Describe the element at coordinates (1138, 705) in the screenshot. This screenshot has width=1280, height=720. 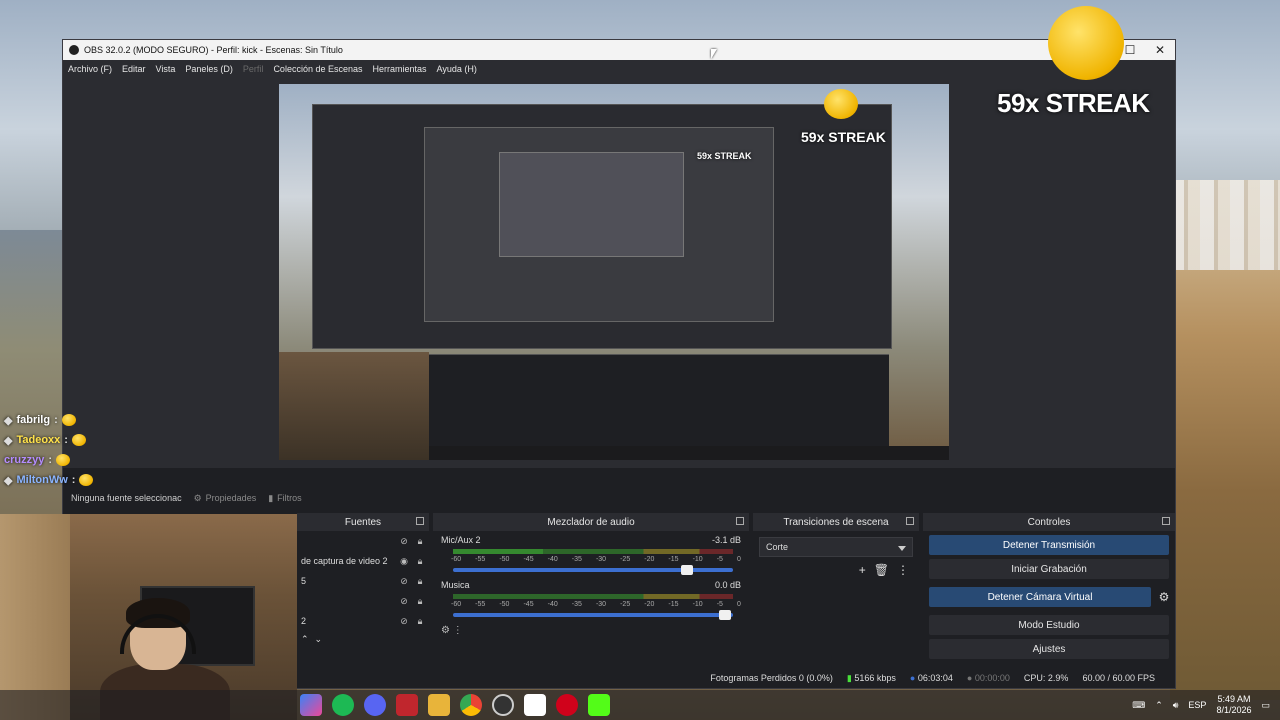
I see `keyboard-icon: ⌨` at that location.